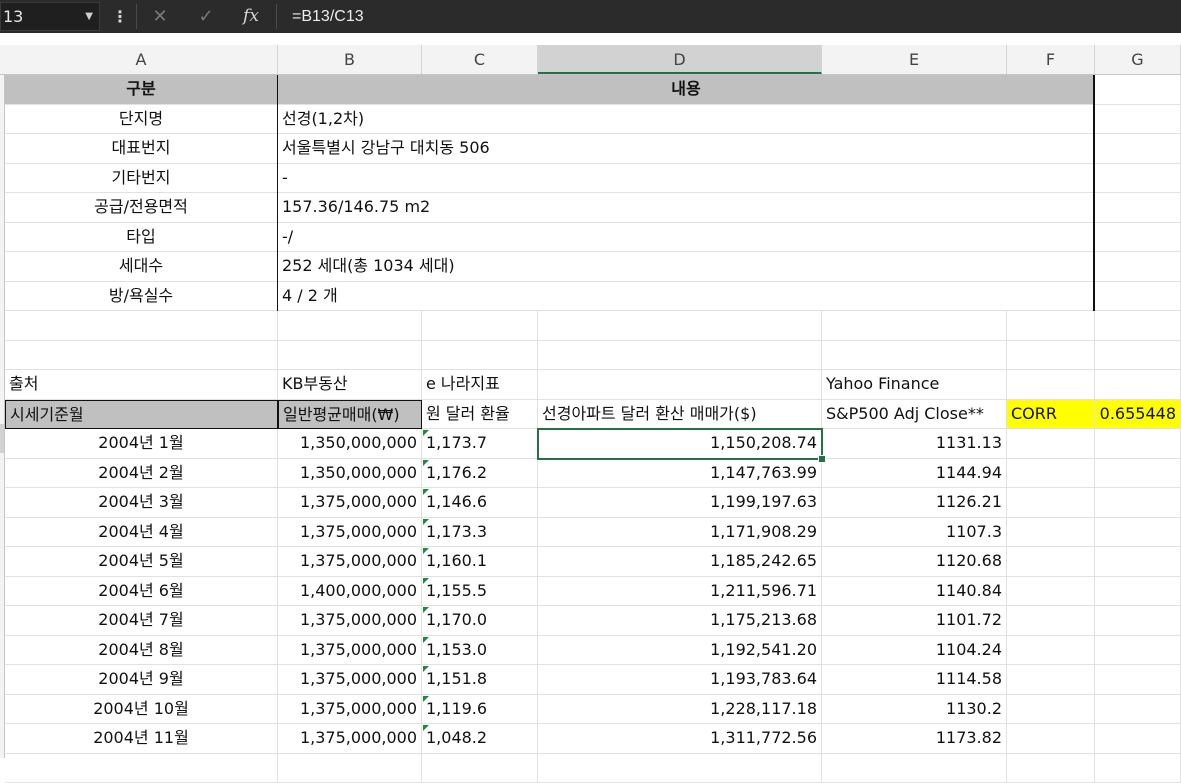 Image resolution: width=1181 pixels, height=783 pixels. What do you see at coordinates (50, 16) in the screenshot?
I see `name-box: 13 ▼` at bounding box center [50, 16].